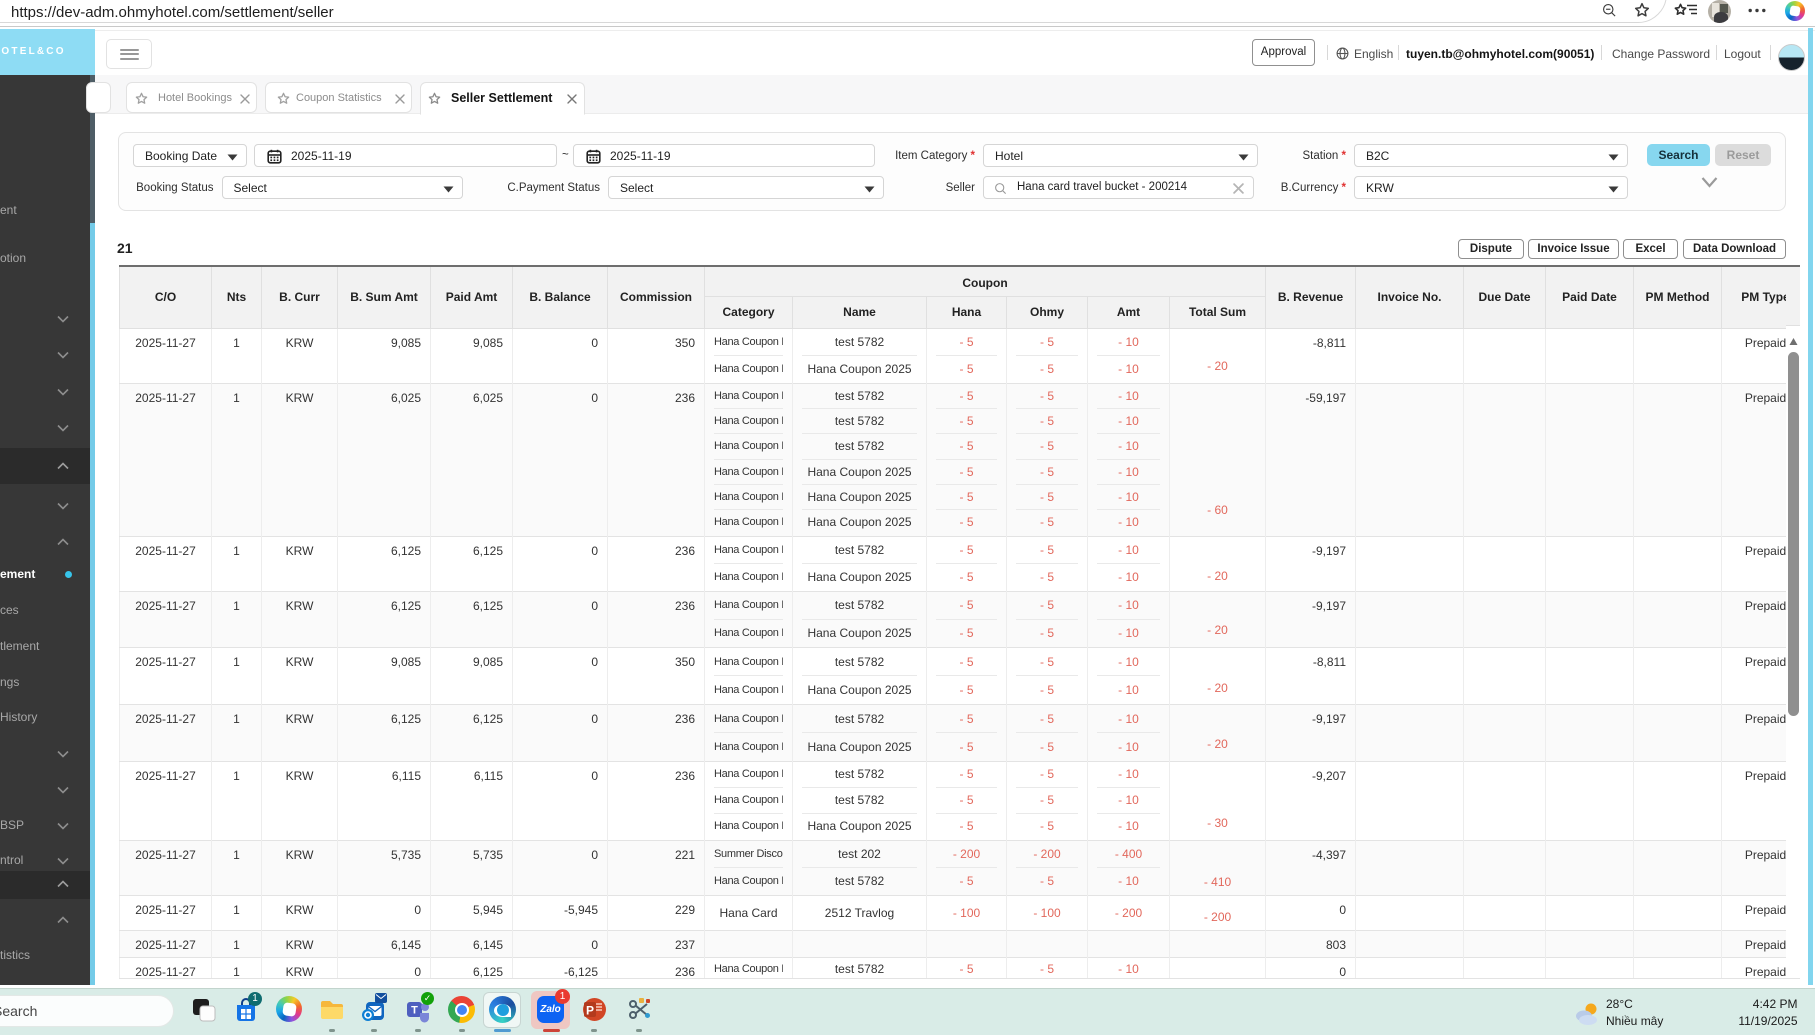  Describe the element at coordinates (414, 1011) in the screenshot. I see `svg-text: T` at that location.